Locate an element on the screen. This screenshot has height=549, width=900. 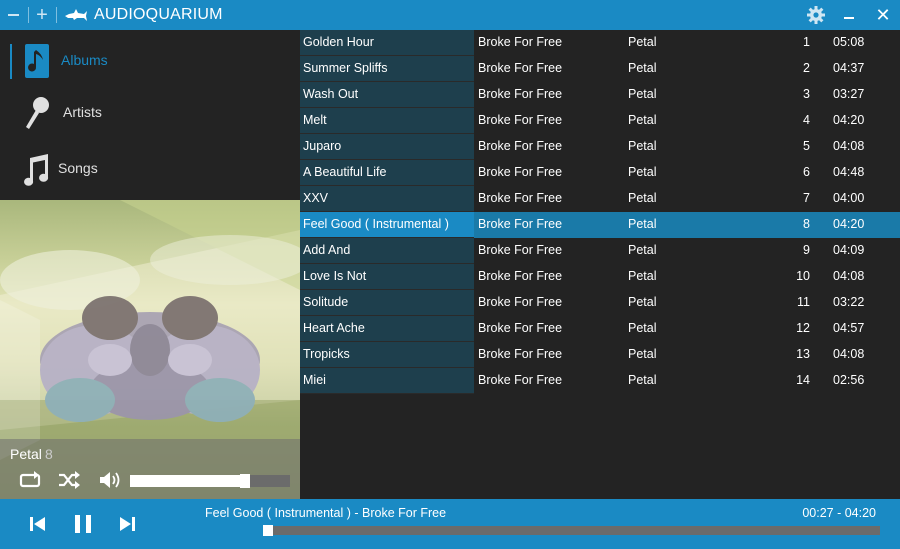
track-title: Golden Hour is located at coordinates (387, 43).